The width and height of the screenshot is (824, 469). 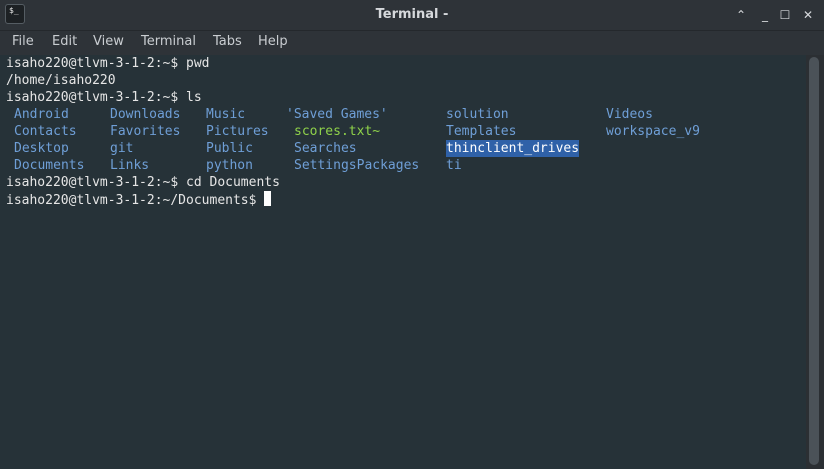 I want to click on ls-entry: solution, so click(x=477, y=114).